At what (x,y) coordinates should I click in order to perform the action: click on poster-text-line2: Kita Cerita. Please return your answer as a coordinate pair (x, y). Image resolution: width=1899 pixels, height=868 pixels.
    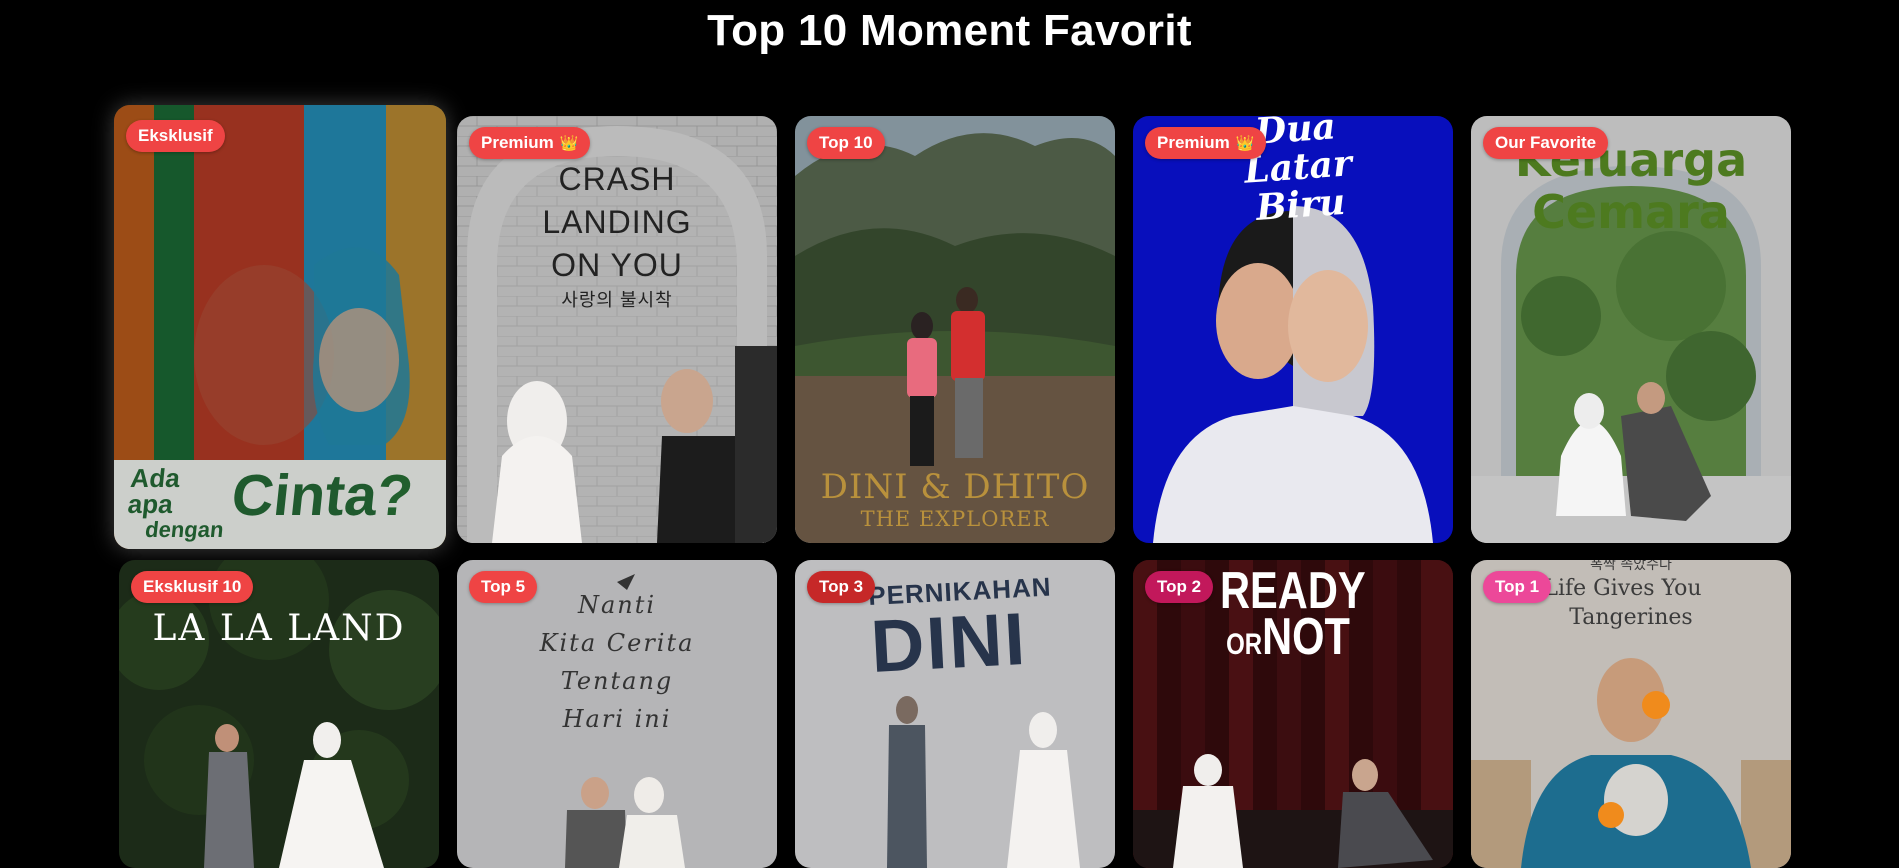
    Looking at the image, I should click on (617, 643).